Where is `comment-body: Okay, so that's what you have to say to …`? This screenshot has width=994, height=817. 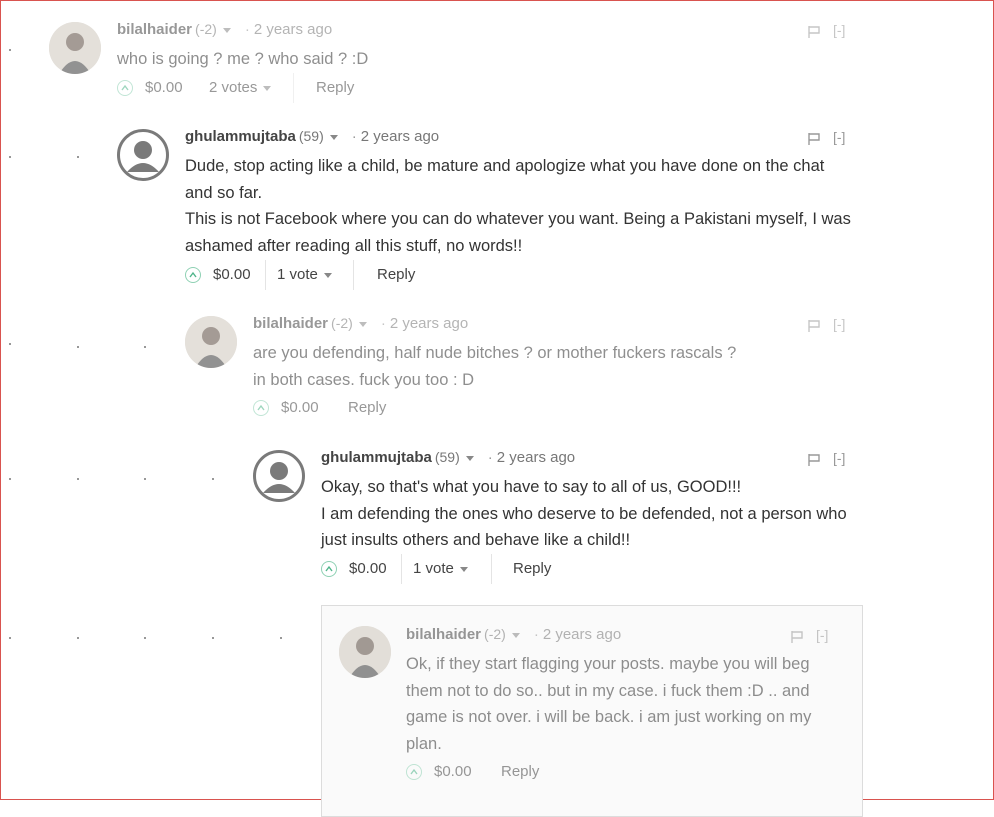 comment-body: Okay, so that's what you have to say to … is located at coordinates (621, 514).